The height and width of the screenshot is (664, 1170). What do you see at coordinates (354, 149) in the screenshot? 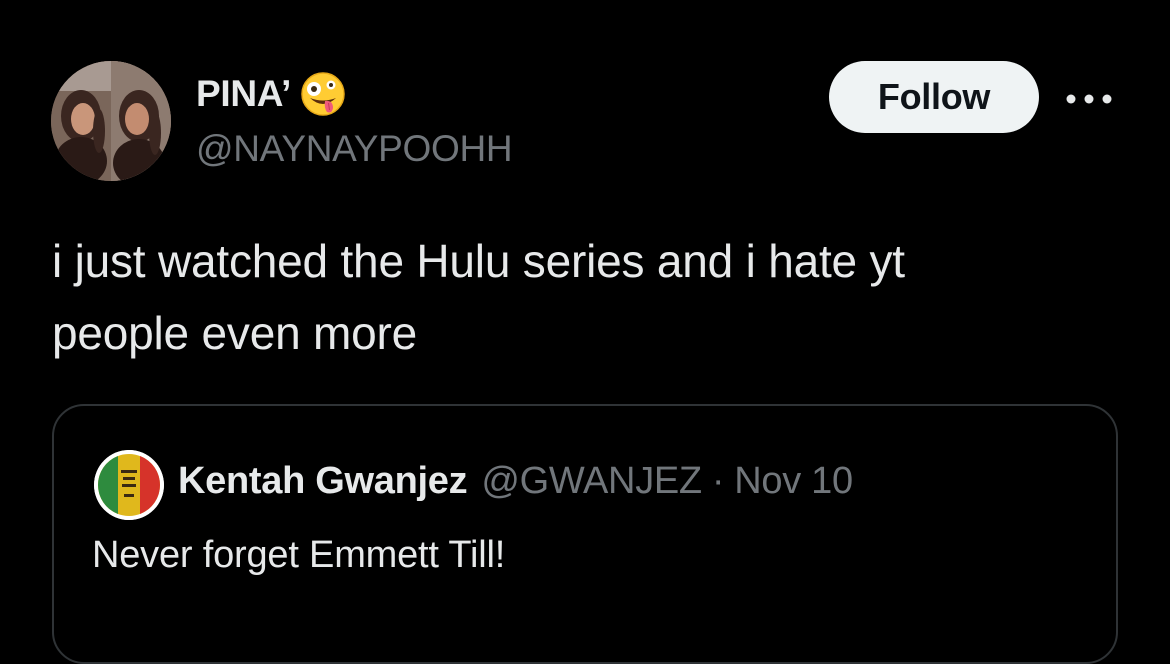
I see `author-handle: @NAYNAYPOOHH` at bounding box center [354, 149].